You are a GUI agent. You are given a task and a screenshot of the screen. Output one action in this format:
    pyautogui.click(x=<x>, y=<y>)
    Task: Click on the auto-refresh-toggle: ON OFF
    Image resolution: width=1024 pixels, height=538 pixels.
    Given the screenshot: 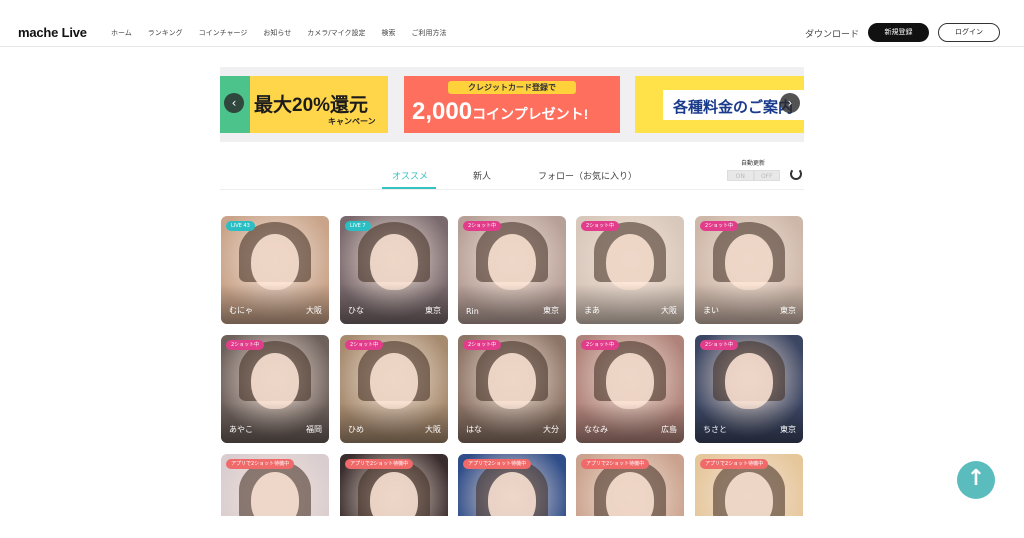 What is the action you would take?
    pyautogui.click(x=753, y=175)
    